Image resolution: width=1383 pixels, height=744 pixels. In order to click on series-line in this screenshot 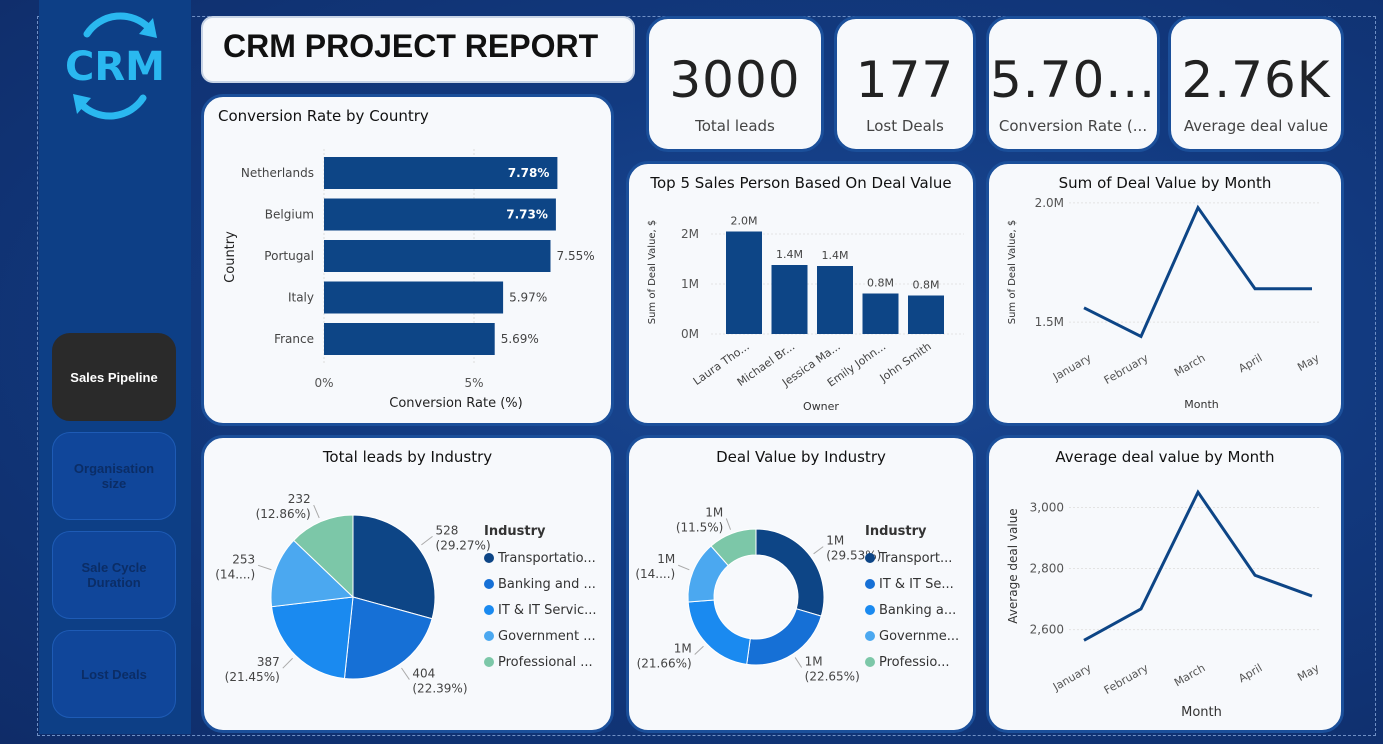, I will do `click(1197, 271)`.